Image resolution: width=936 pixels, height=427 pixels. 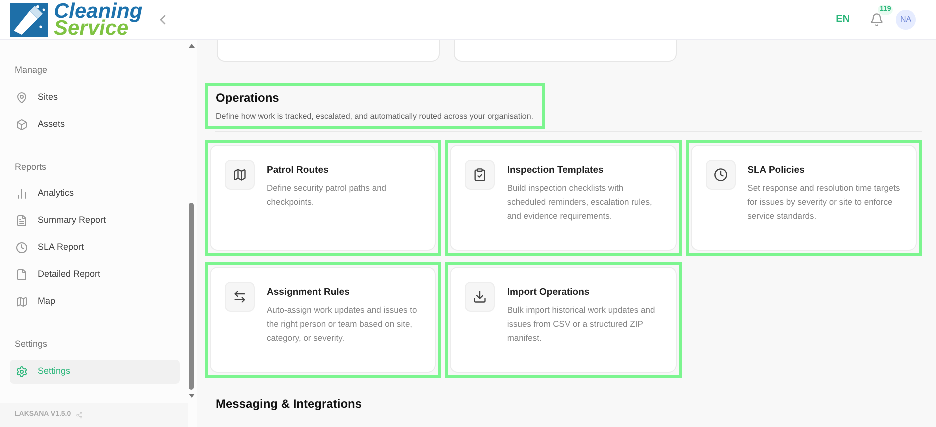 What do you see at coordinates (289, 404) in the screenshot?
I see `section-title: Messaging & Integrations` at bounding box center [289, 404].